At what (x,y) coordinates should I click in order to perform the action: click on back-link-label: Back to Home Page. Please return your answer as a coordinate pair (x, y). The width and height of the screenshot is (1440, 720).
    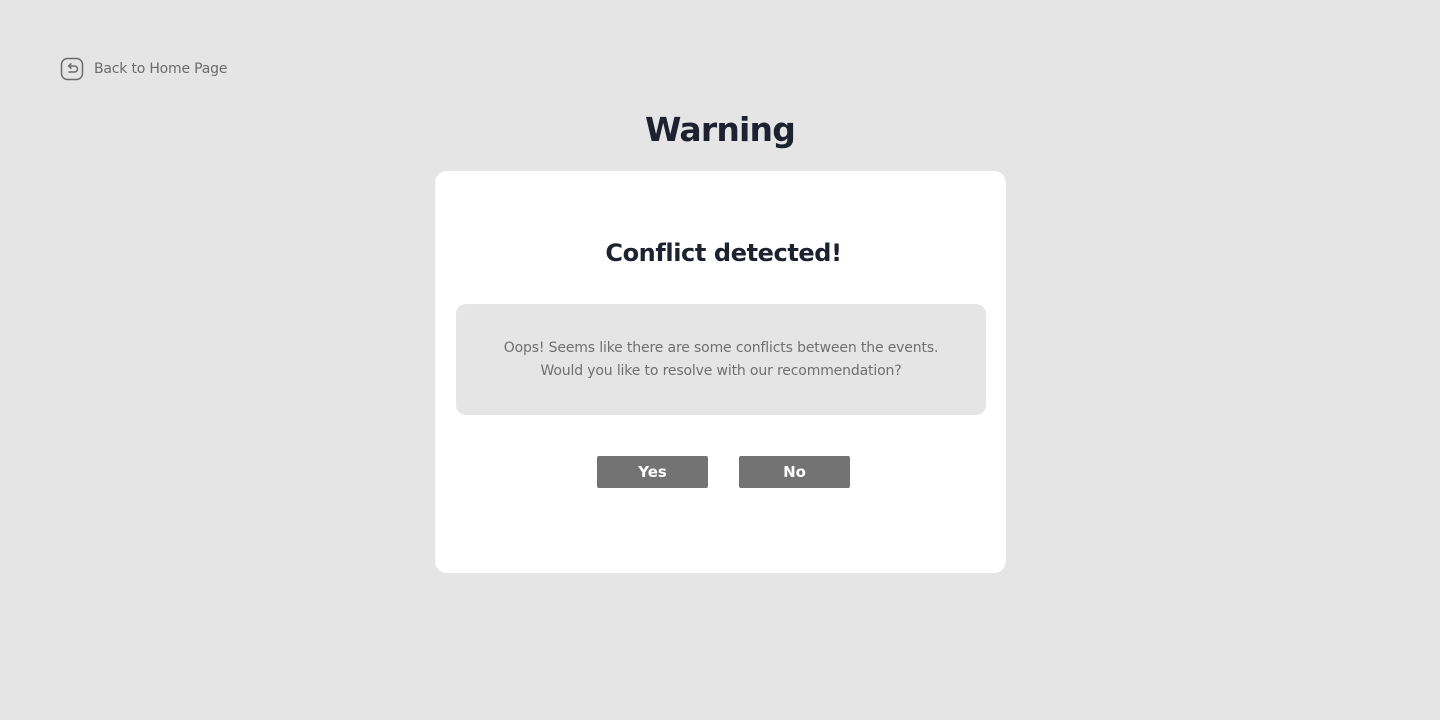
    Looking at the image, I should click on (161, 69).